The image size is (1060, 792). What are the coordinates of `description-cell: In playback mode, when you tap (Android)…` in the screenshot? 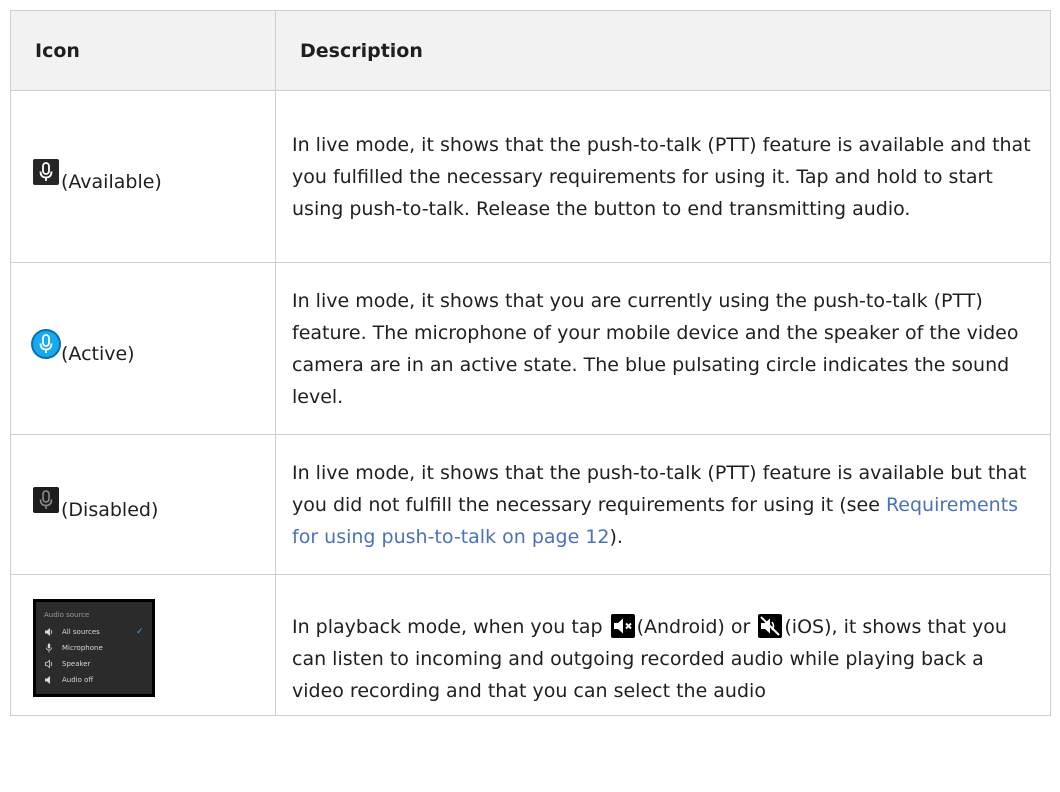 It's located at (663, 645).